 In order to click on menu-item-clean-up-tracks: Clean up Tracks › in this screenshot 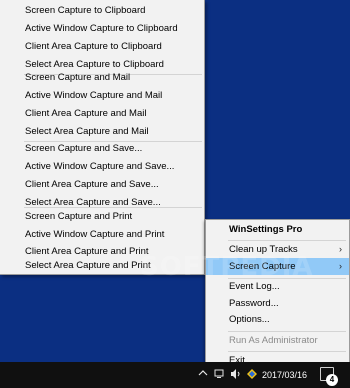, I will do `click(277, 249)`.